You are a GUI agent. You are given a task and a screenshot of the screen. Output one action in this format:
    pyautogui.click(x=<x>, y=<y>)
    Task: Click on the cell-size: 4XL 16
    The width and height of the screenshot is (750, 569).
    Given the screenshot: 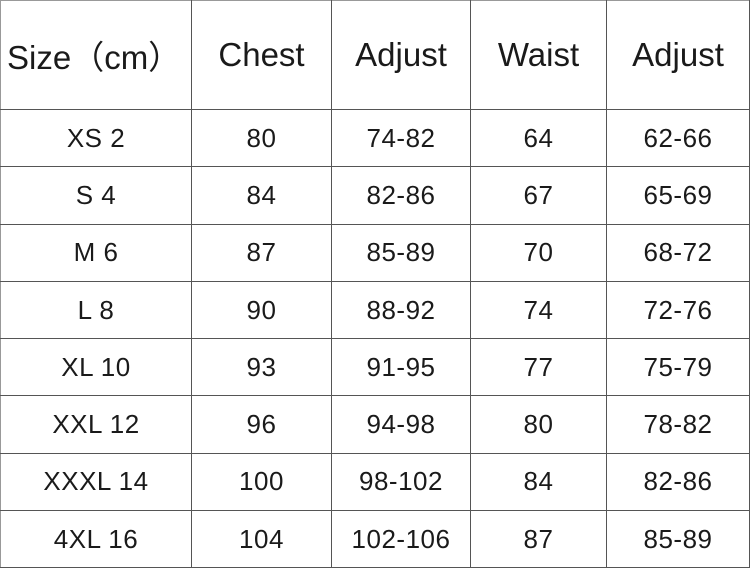 What is the action you would take?
    pyautogui.click(x=96, y=539)
    